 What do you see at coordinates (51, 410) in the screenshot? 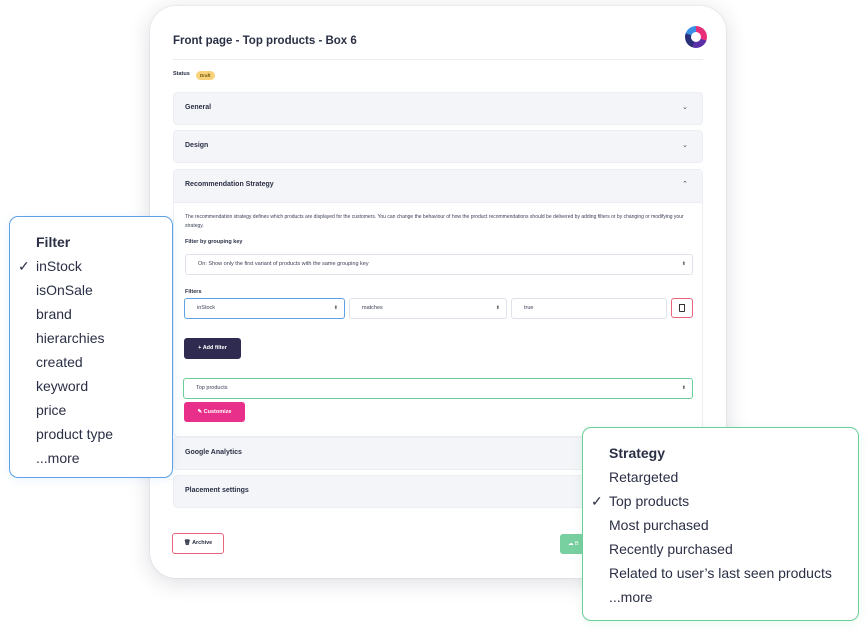
I see `filter-option: price` at bounding box center [51, 410].